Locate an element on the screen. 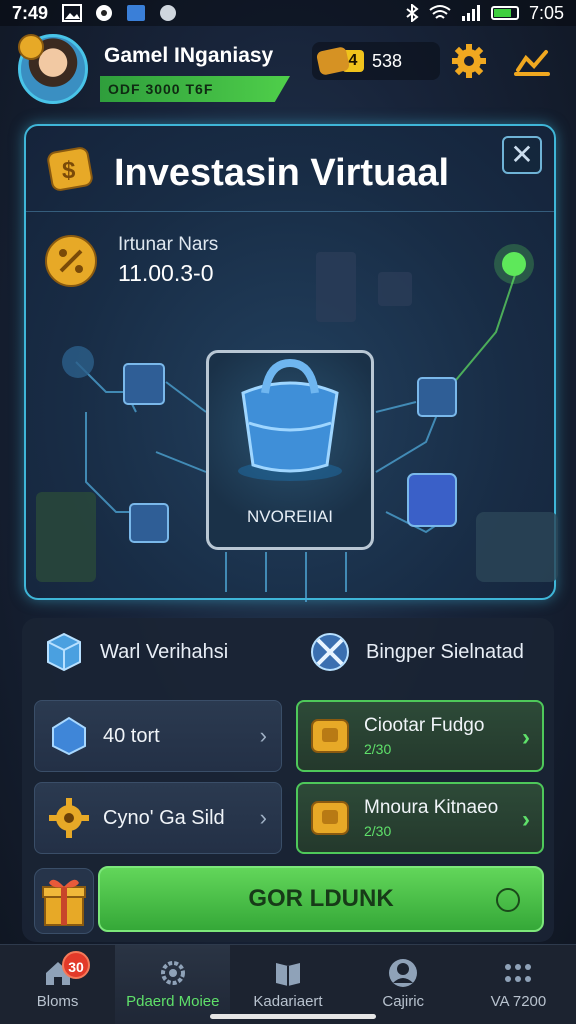  claim-button-label: GOR LDUNK is located at coordinates (321, 898).